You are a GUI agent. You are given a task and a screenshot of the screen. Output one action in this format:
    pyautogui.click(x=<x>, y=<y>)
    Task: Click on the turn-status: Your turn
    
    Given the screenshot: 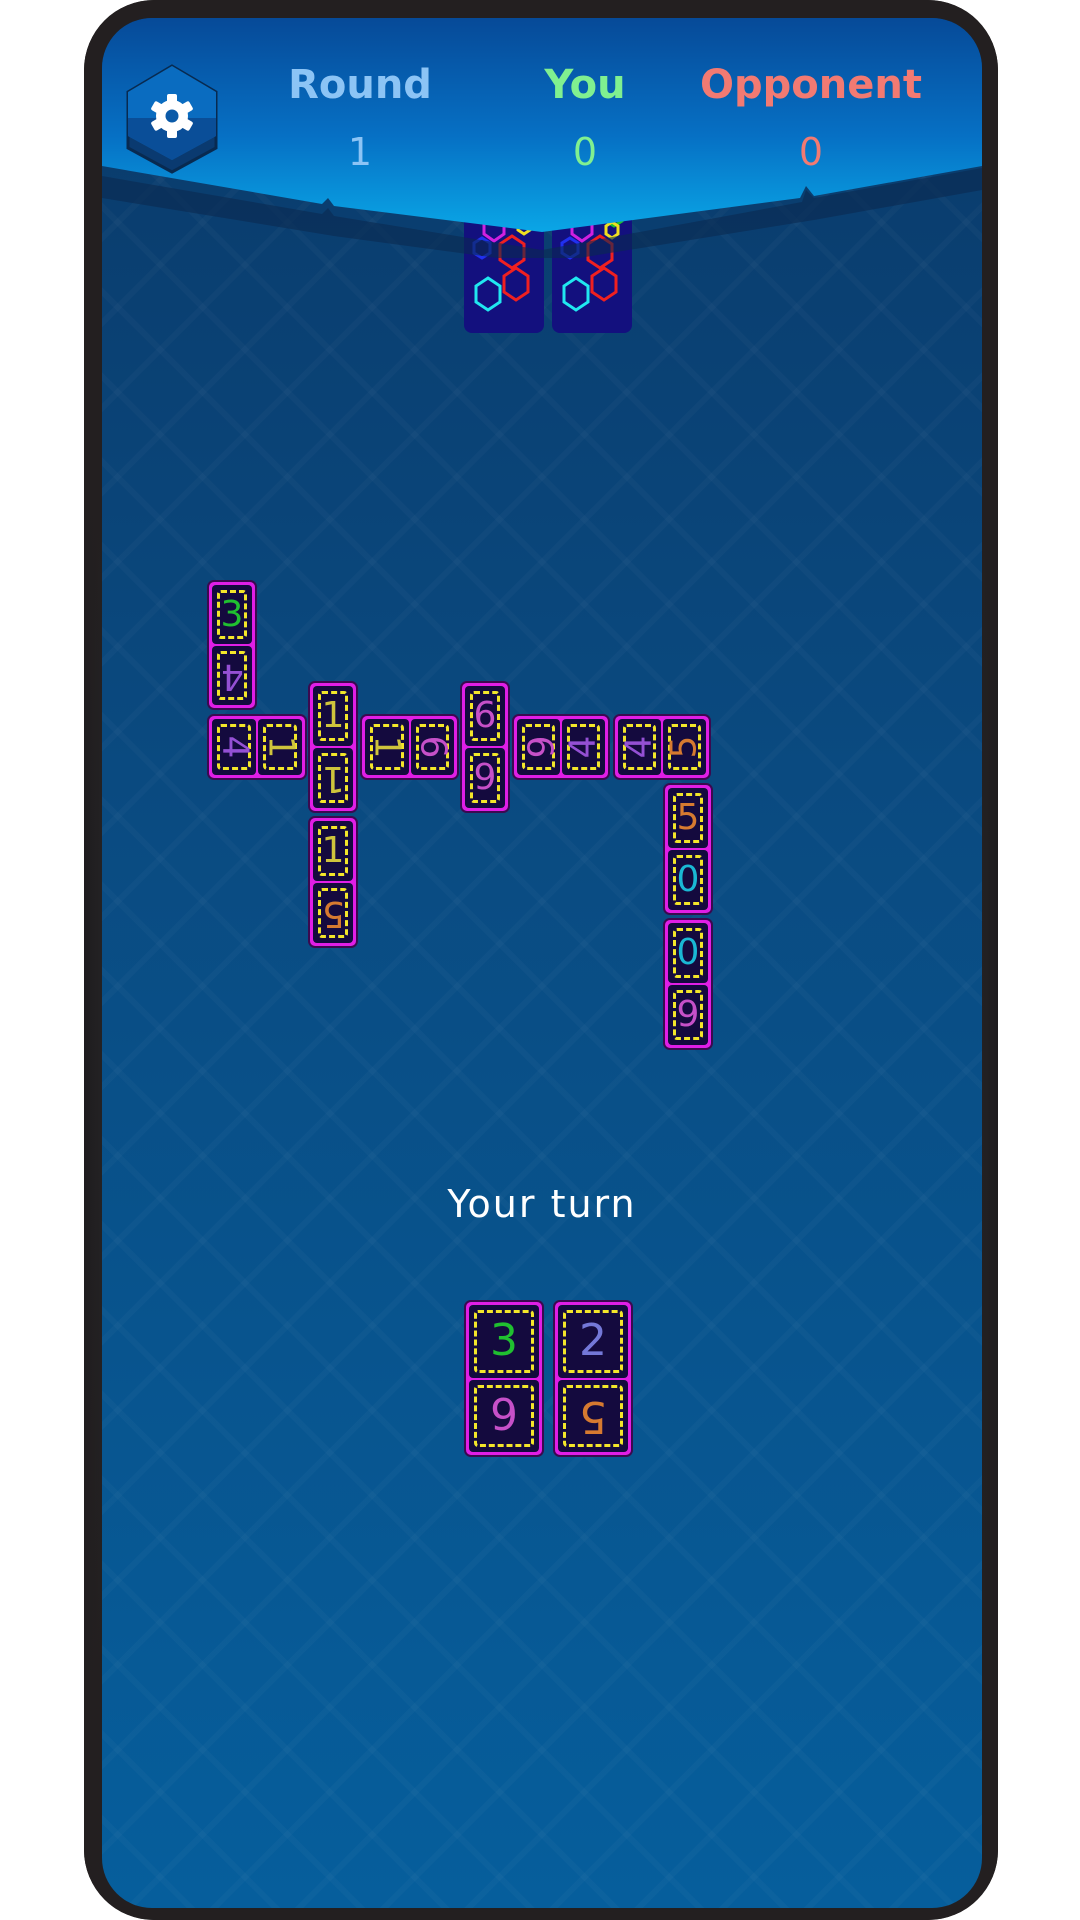 What is the action you would take?
    pyautogui.click(x=542, y=1204)
    